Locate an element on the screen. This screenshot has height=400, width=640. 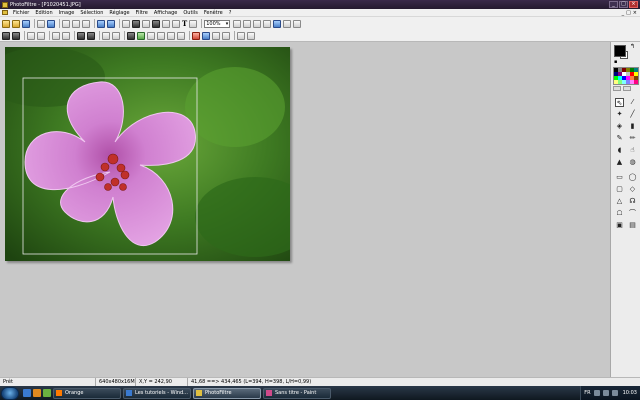
scroll-tool-icon: ◍ is located at coordinates (632, 162).